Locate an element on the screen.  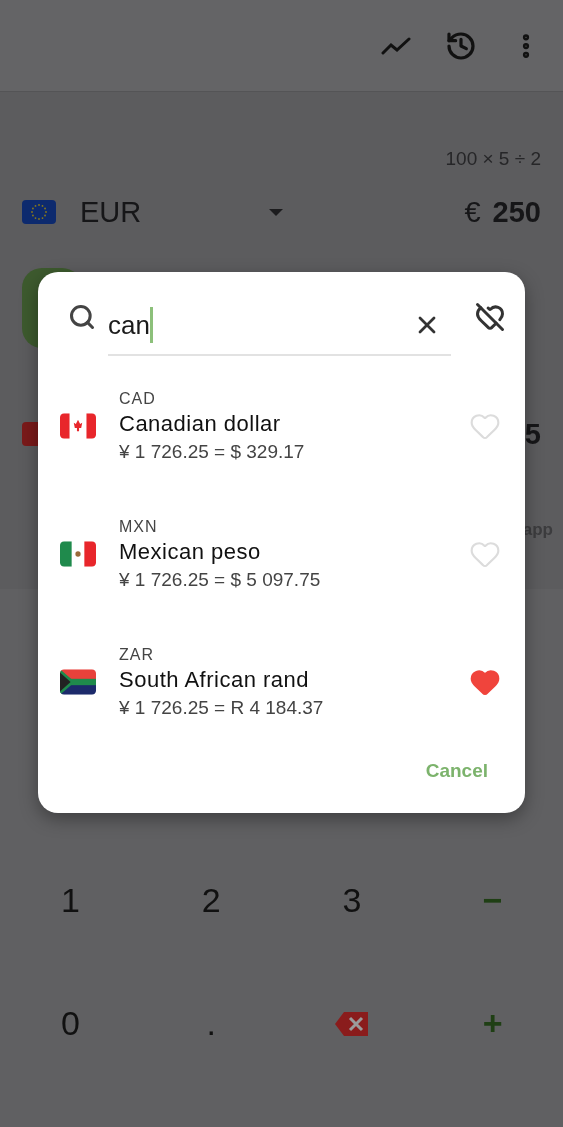
keypad-key: 0 is located at coordinates (70, 1023).